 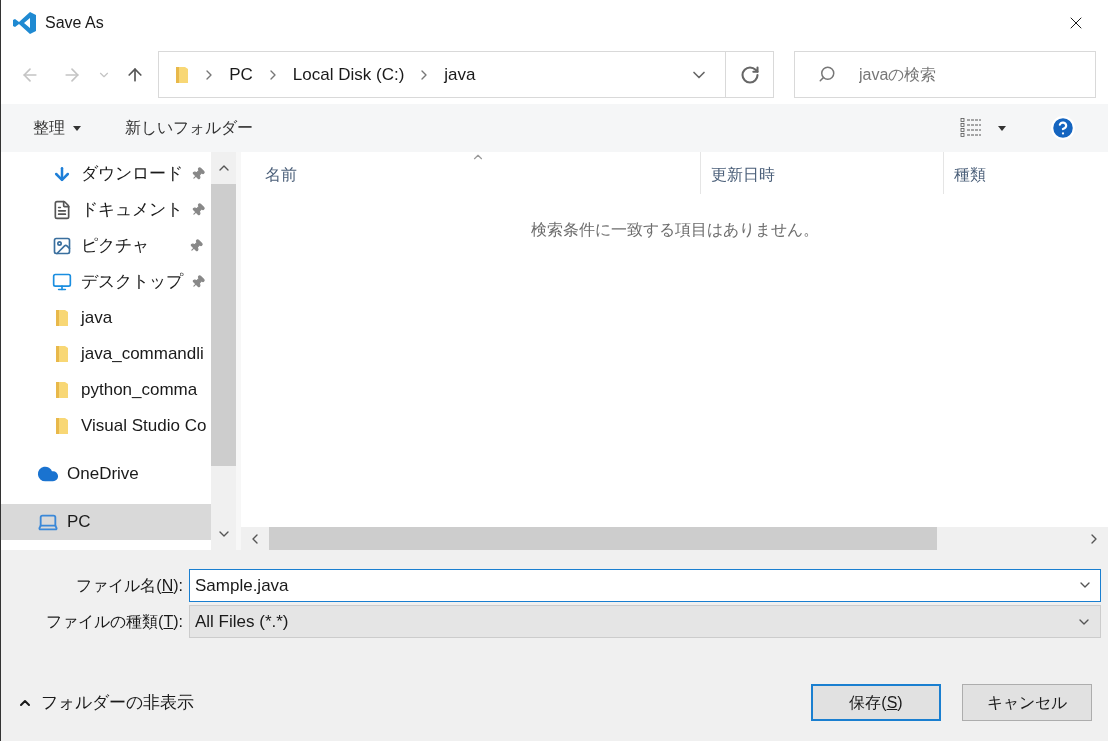 I want to click on sidebar-item: ダウンロード, so click(x=106, y=174).